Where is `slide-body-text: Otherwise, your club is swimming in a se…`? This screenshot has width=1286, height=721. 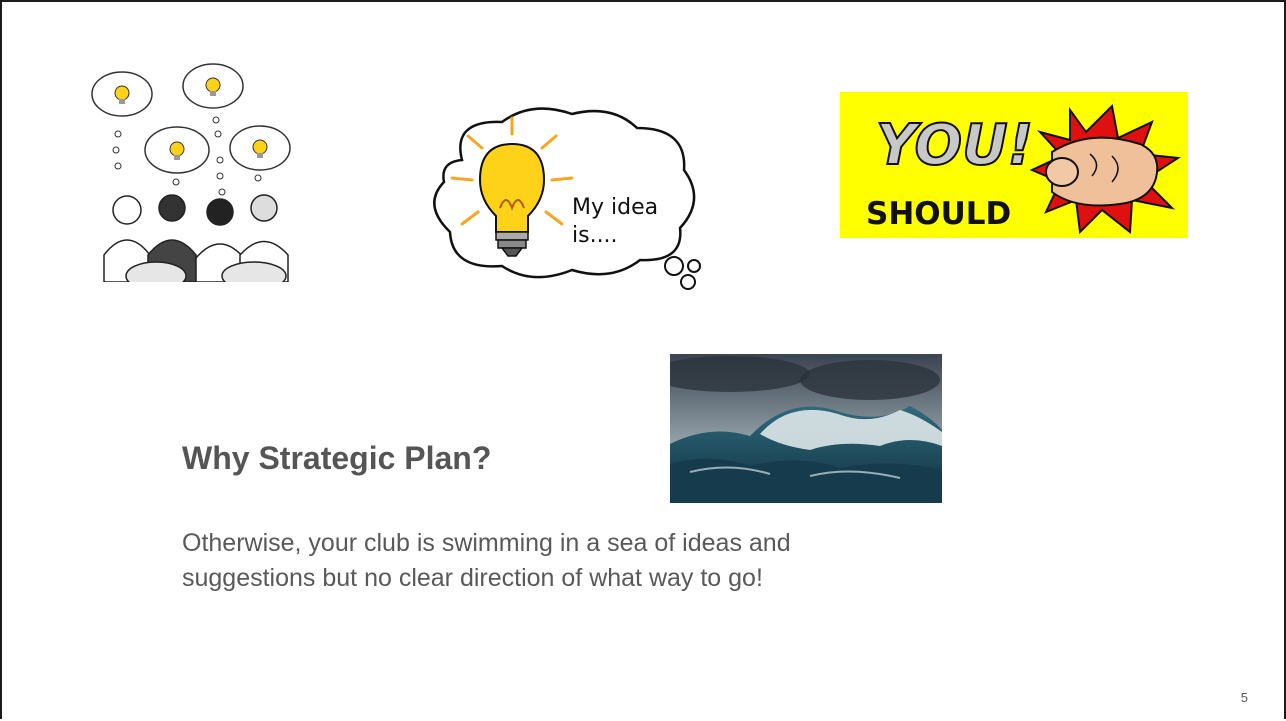
slide-body-text: Otherwise, your club is swimming in a se… is located at coordinates (582, 561).